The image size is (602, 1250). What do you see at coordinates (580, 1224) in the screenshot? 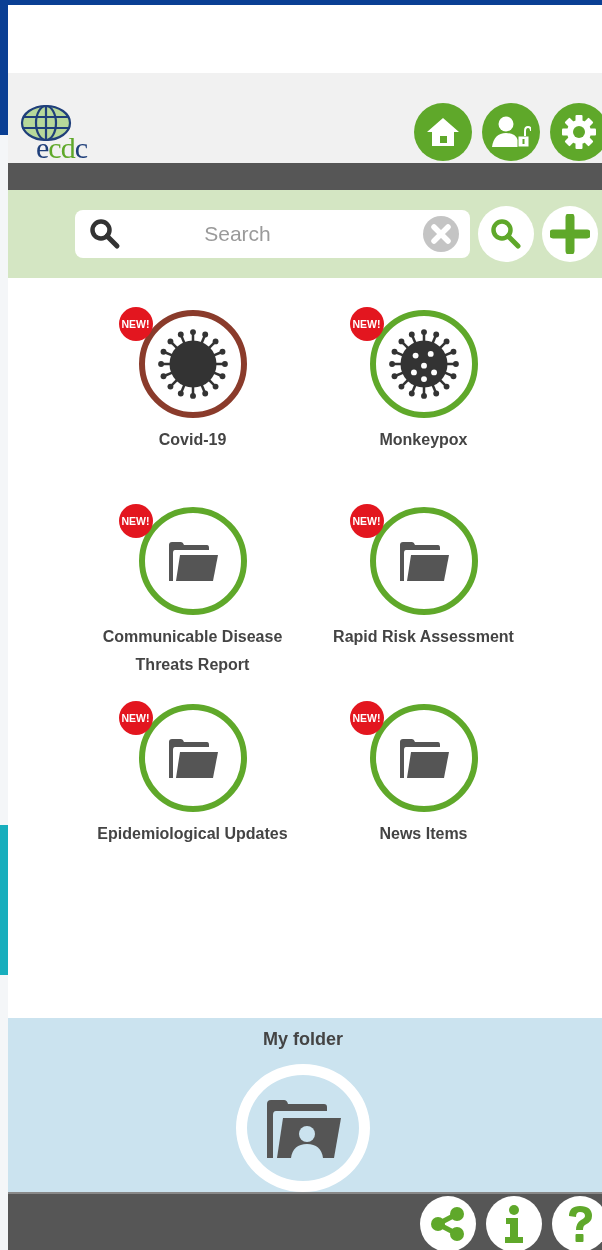
I see `help-icon` at bounding box center [580, 1224].